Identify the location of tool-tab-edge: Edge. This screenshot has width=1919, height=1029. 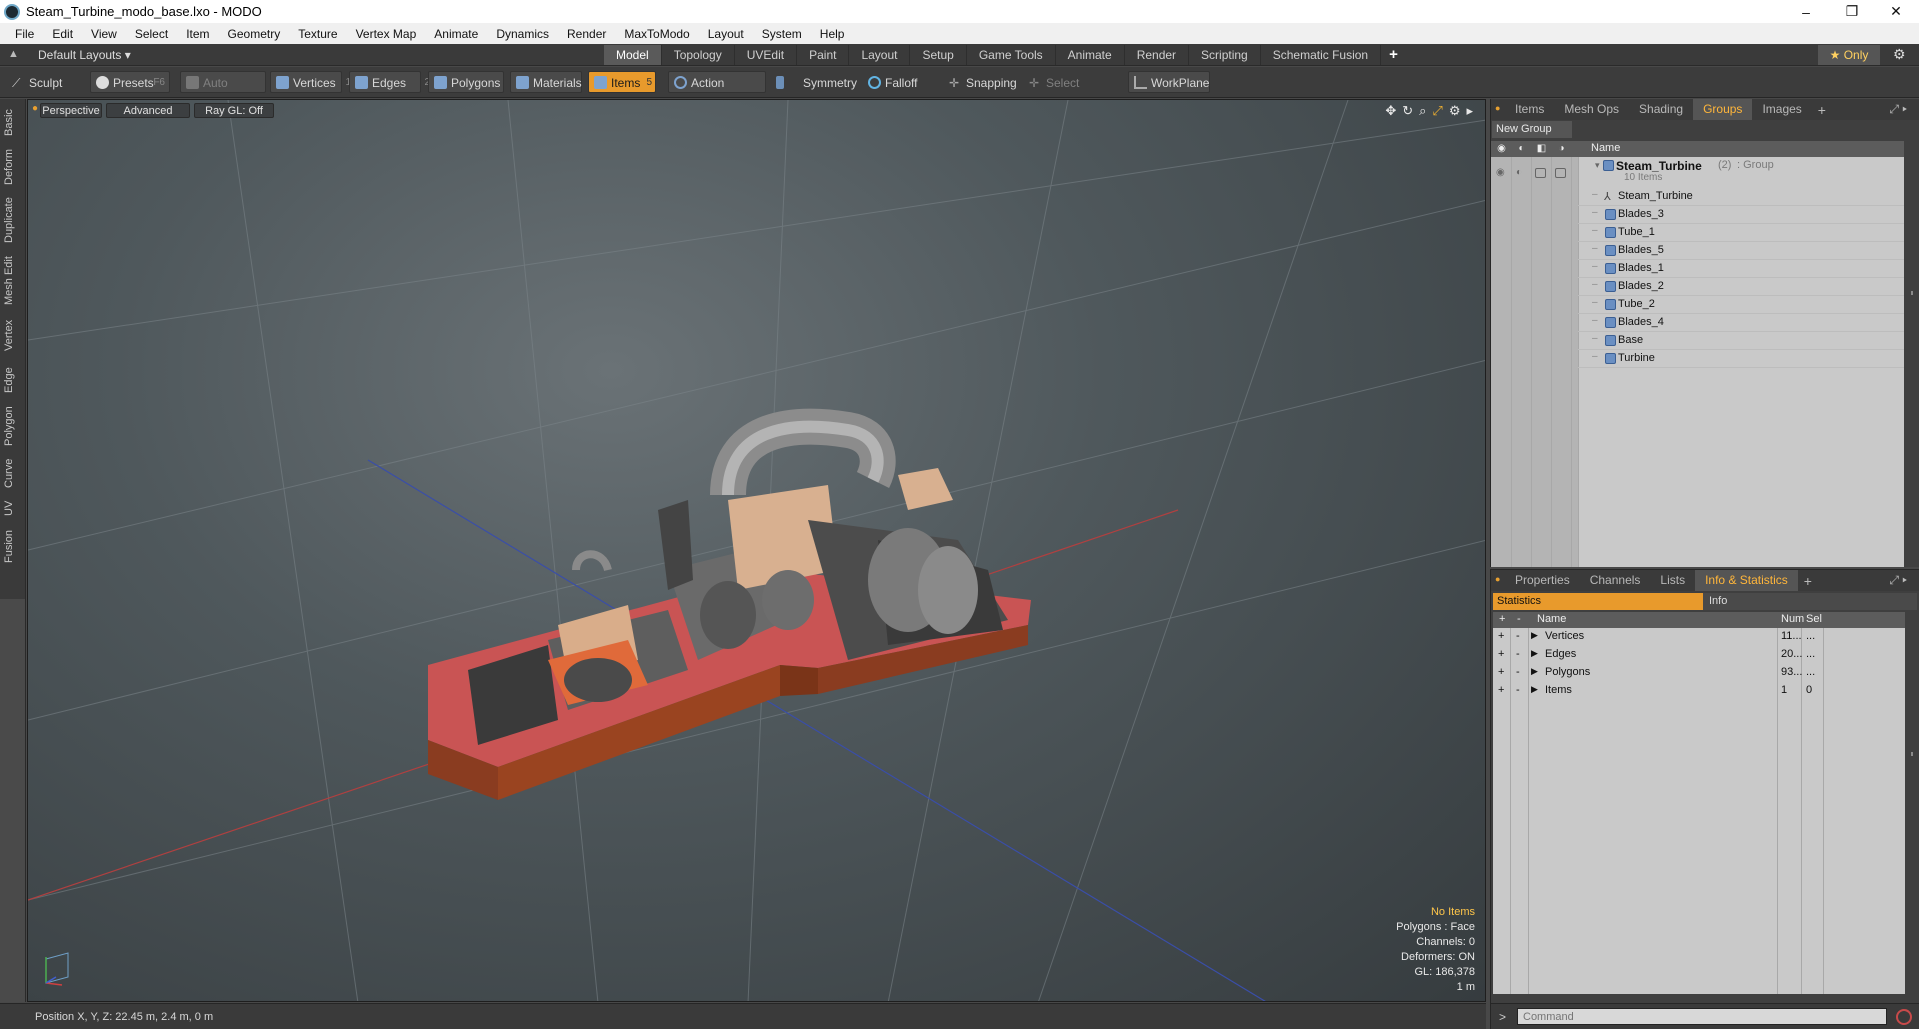
(13, 380).